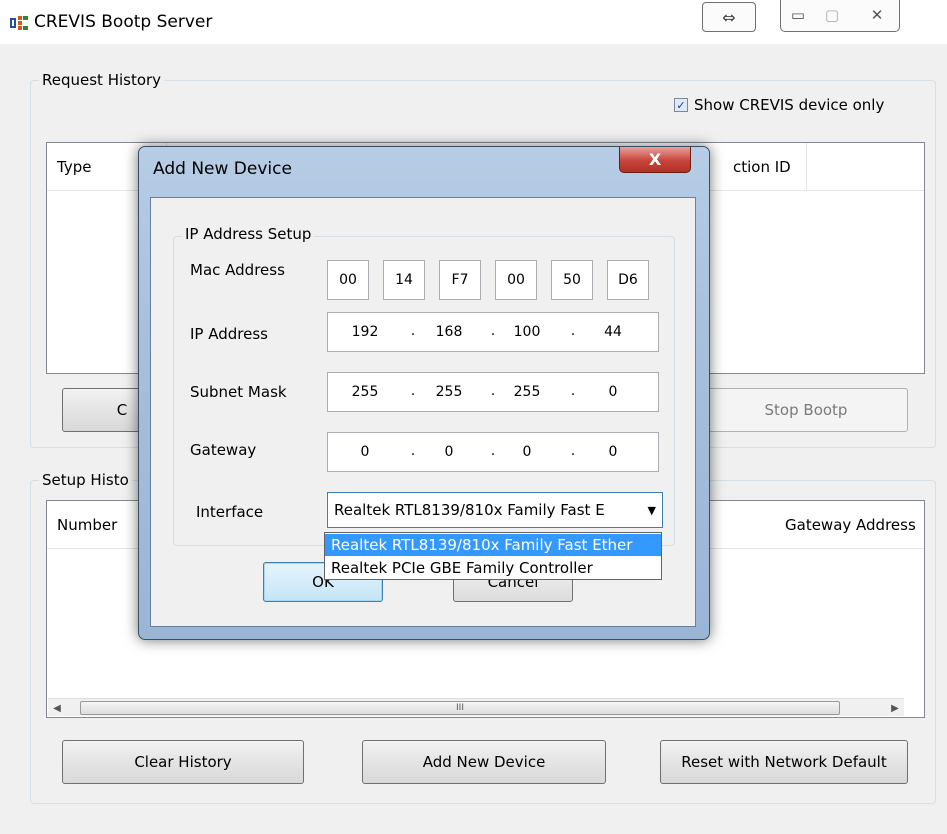 Image resolution: width=947 pixels, height=834 pixels. I want to click on setup-history-scrollbar: ◀ III ▶, so click(476, 707).